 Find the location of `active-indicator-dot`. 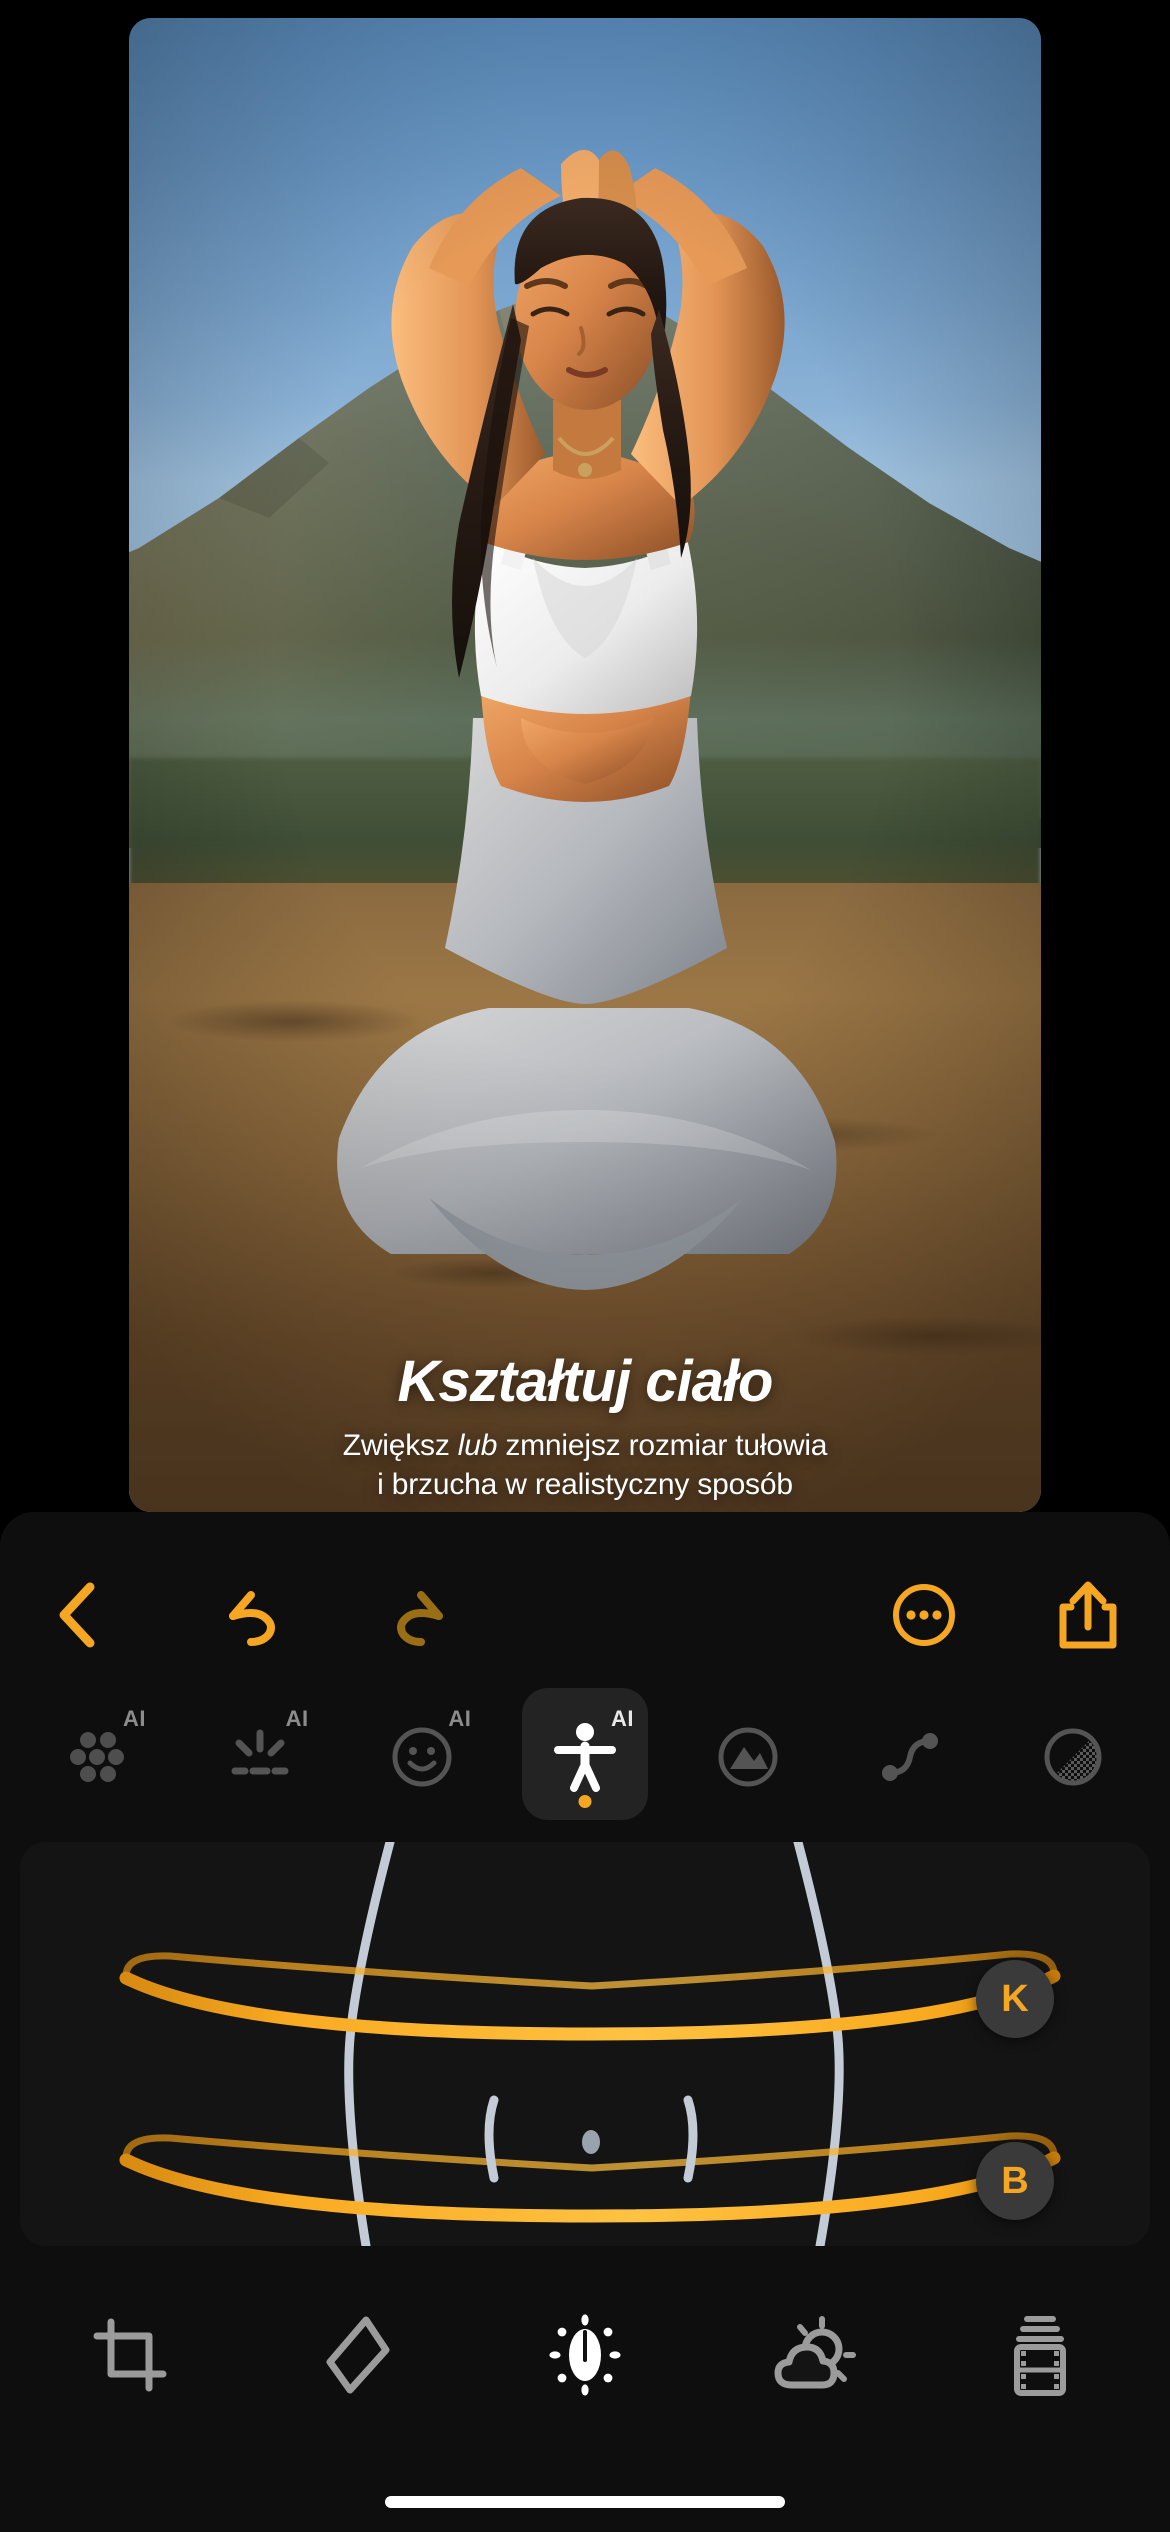

active-indicator-dot is located at coordinates (585, 1801).